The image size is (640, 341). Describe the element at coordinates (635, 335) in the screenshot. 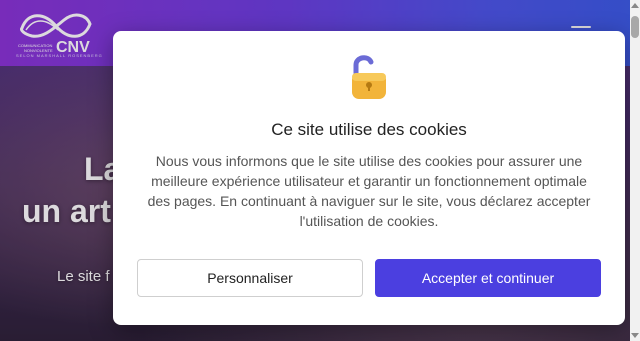

I see `scroll-down-arrow-icon` at that location.